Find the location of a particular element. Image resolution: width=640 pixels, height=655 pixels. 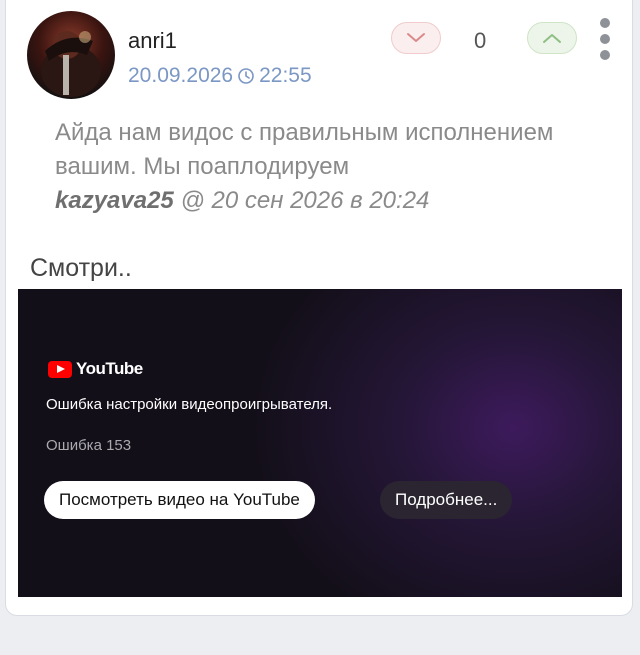

youtube-logo: YouTube is located at coordinates (95, 369).